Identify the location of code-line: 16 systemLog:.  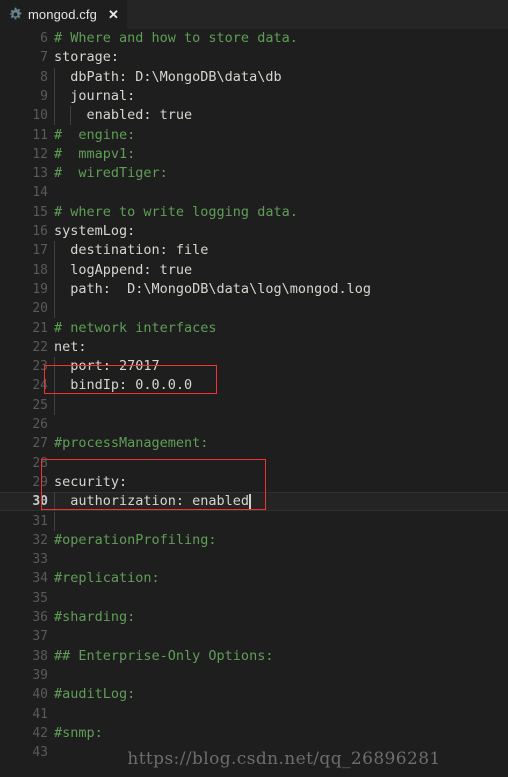
(254, 231).